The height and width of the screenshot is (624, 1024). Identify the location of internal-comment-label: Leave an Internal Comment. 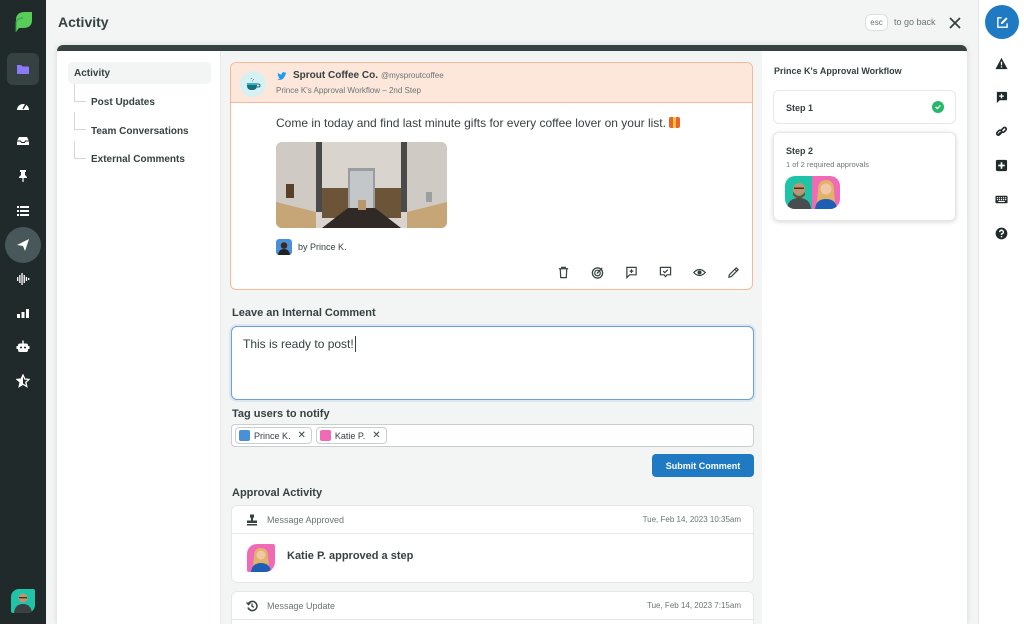
(304, 313).